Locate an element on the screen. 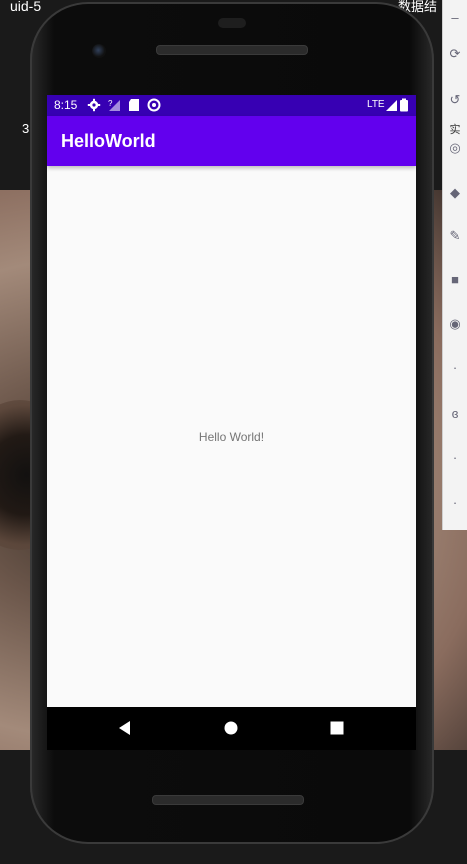 The width and height of the screenshot is (467, 864). app-toolbar: HelloWorld is located at coordinates (231, 141).